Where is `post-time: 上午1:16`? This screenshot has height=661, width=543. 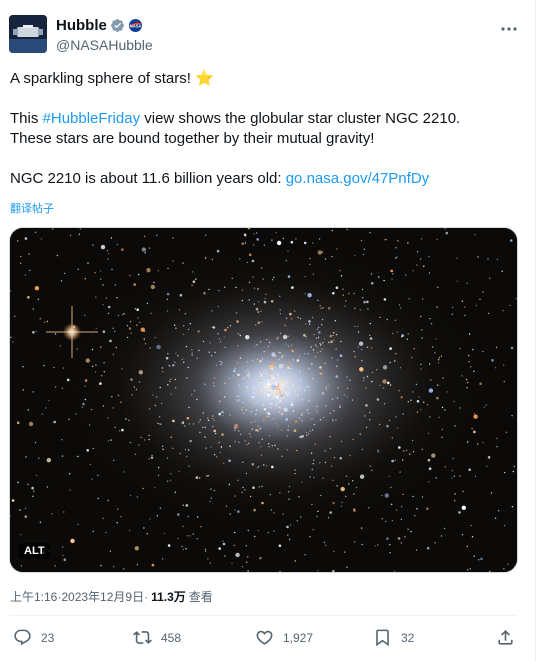
post-time: 上午1:16 is located at coordinates (33, 596).